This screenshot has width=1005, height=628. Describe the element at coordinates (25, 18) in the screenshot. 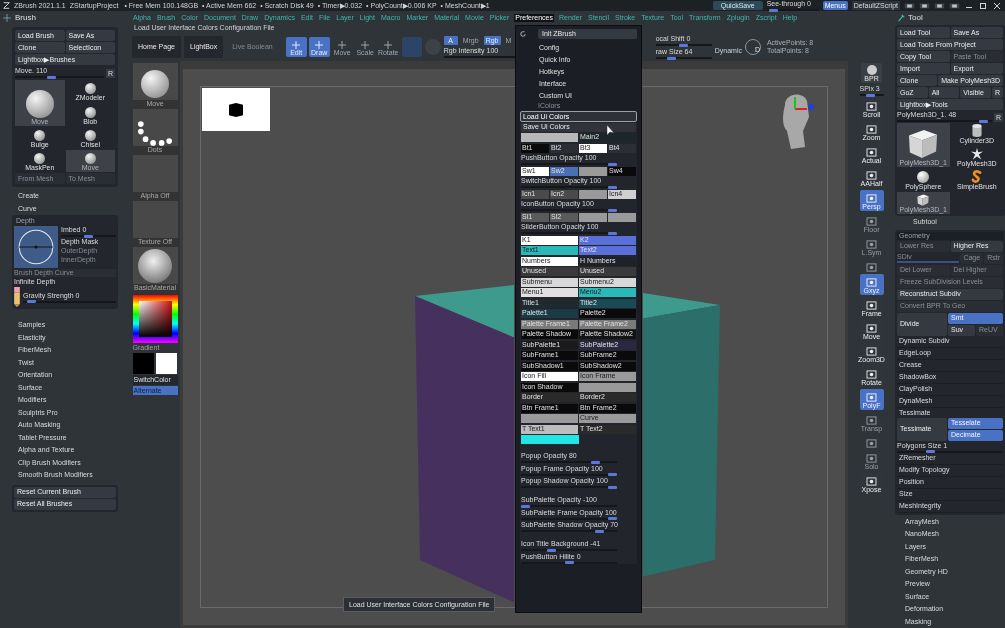

I see `palette-title: Brush` at that location.